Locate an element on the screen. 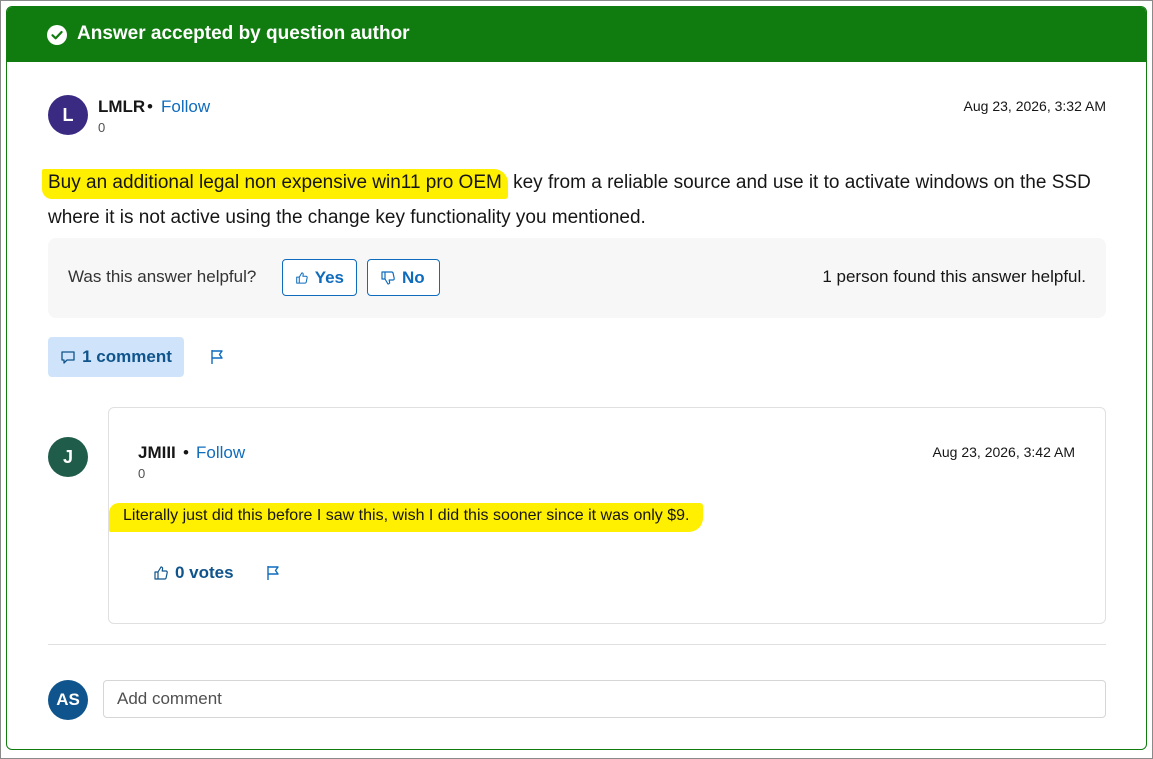 The image size is (1153, 759). follow-link: Follow is located at coordinates (185, 107).